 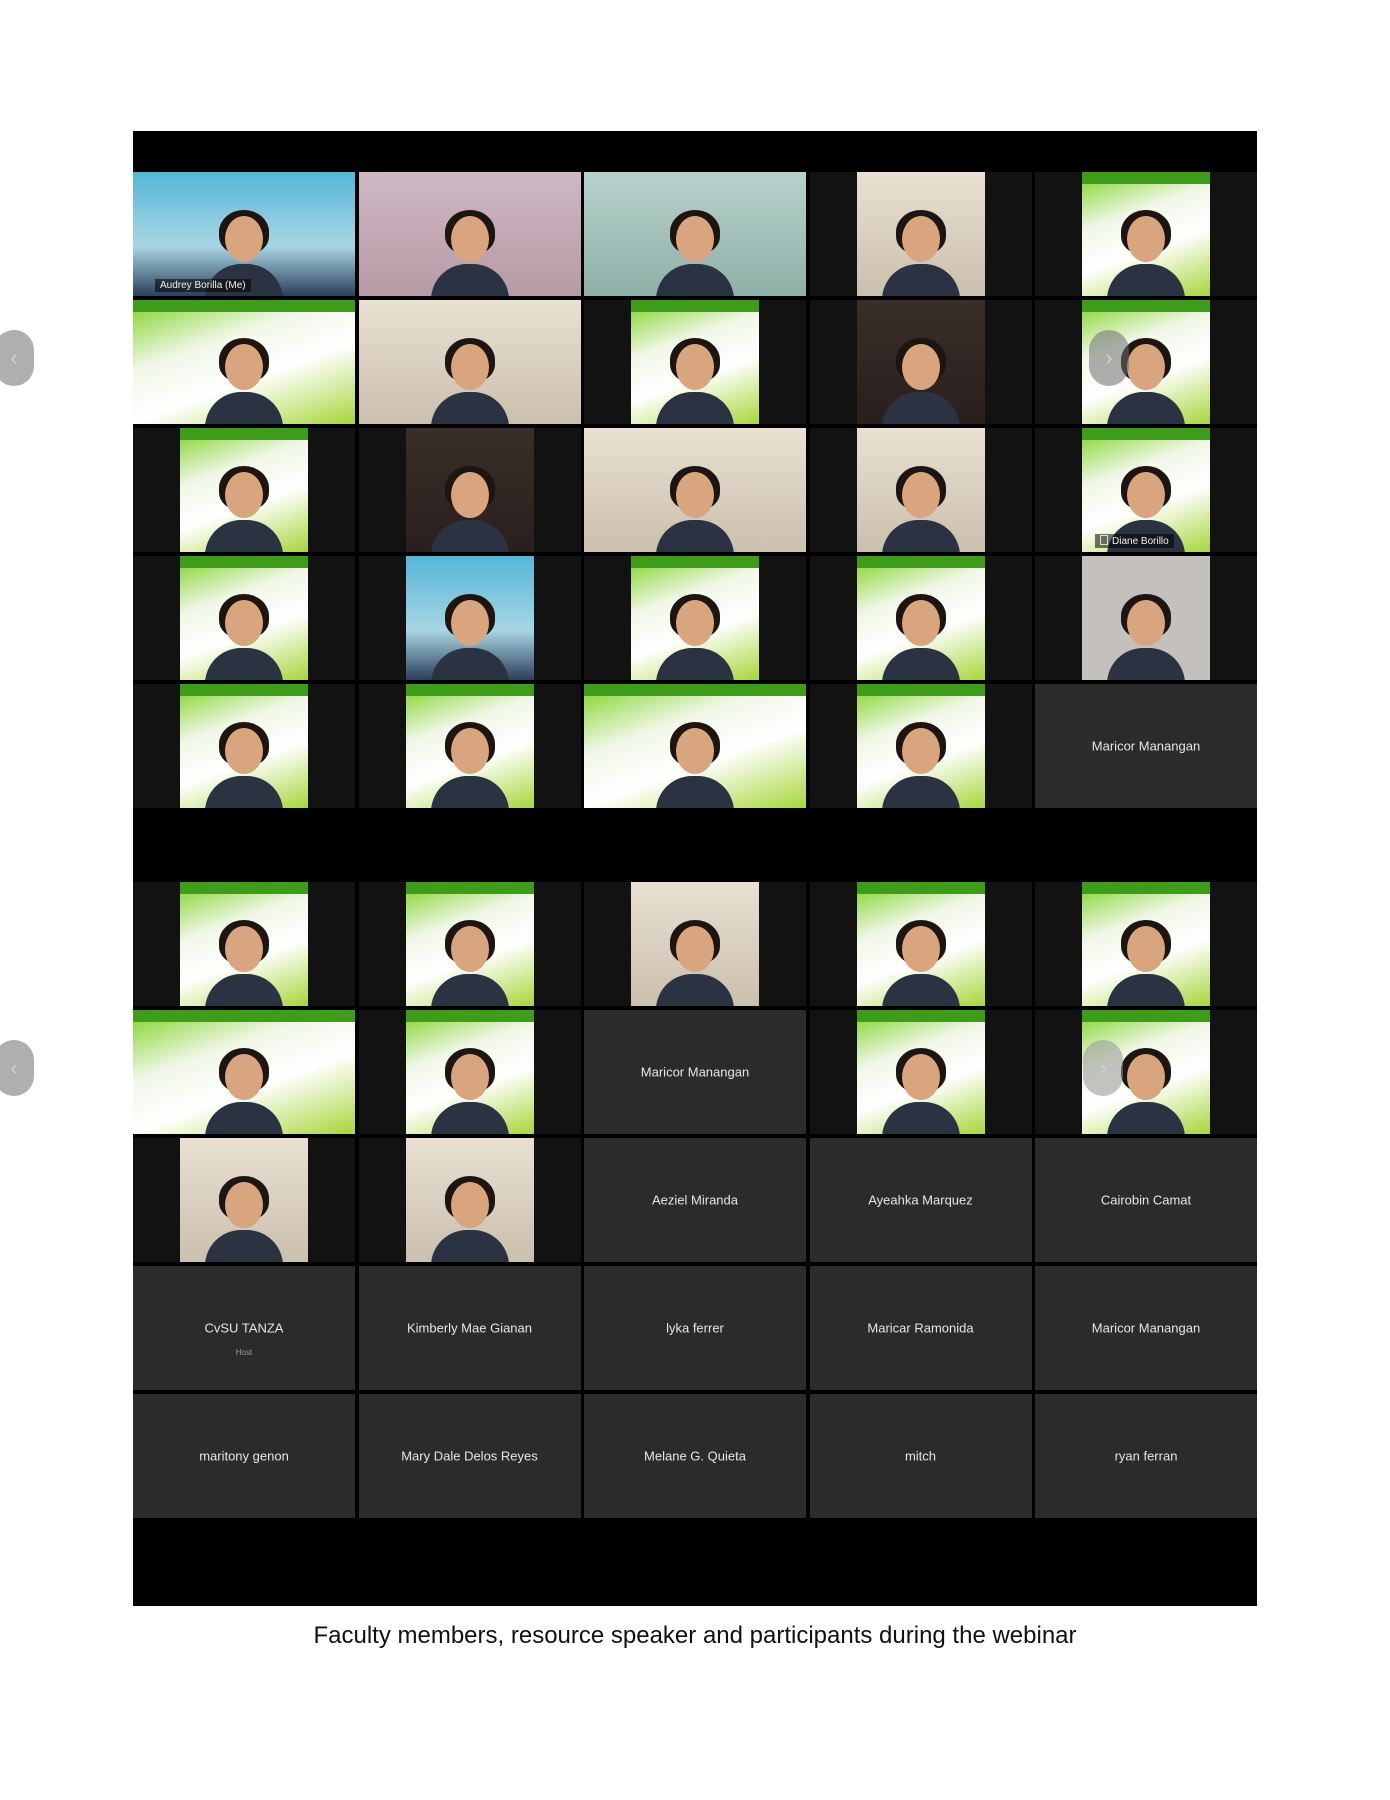 I want to click on participant-name: Audrey Borilla (Me), so click(x=203, y=285).